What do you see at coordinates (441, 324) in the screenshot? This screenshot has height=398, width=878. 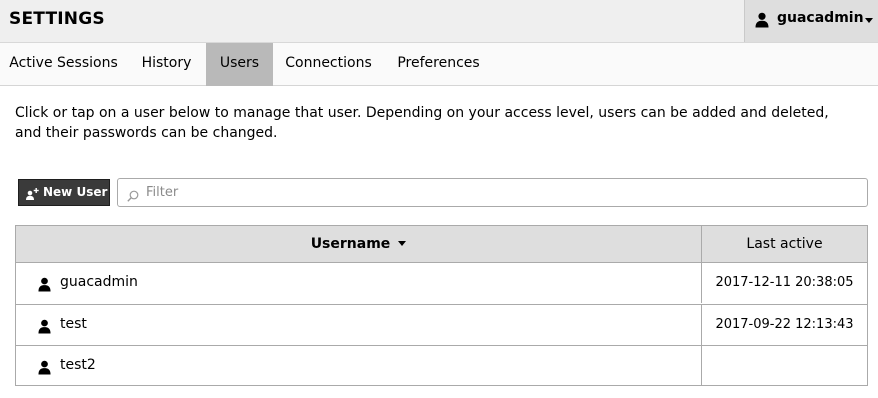 I see `table-row: test 2017-09-22 12:13:43` at bounding box center [441, 324].